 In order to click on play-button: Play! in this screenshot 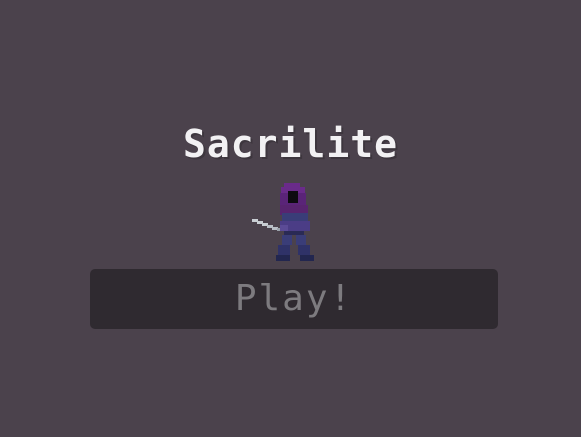, I will do `click(294, 299)`.